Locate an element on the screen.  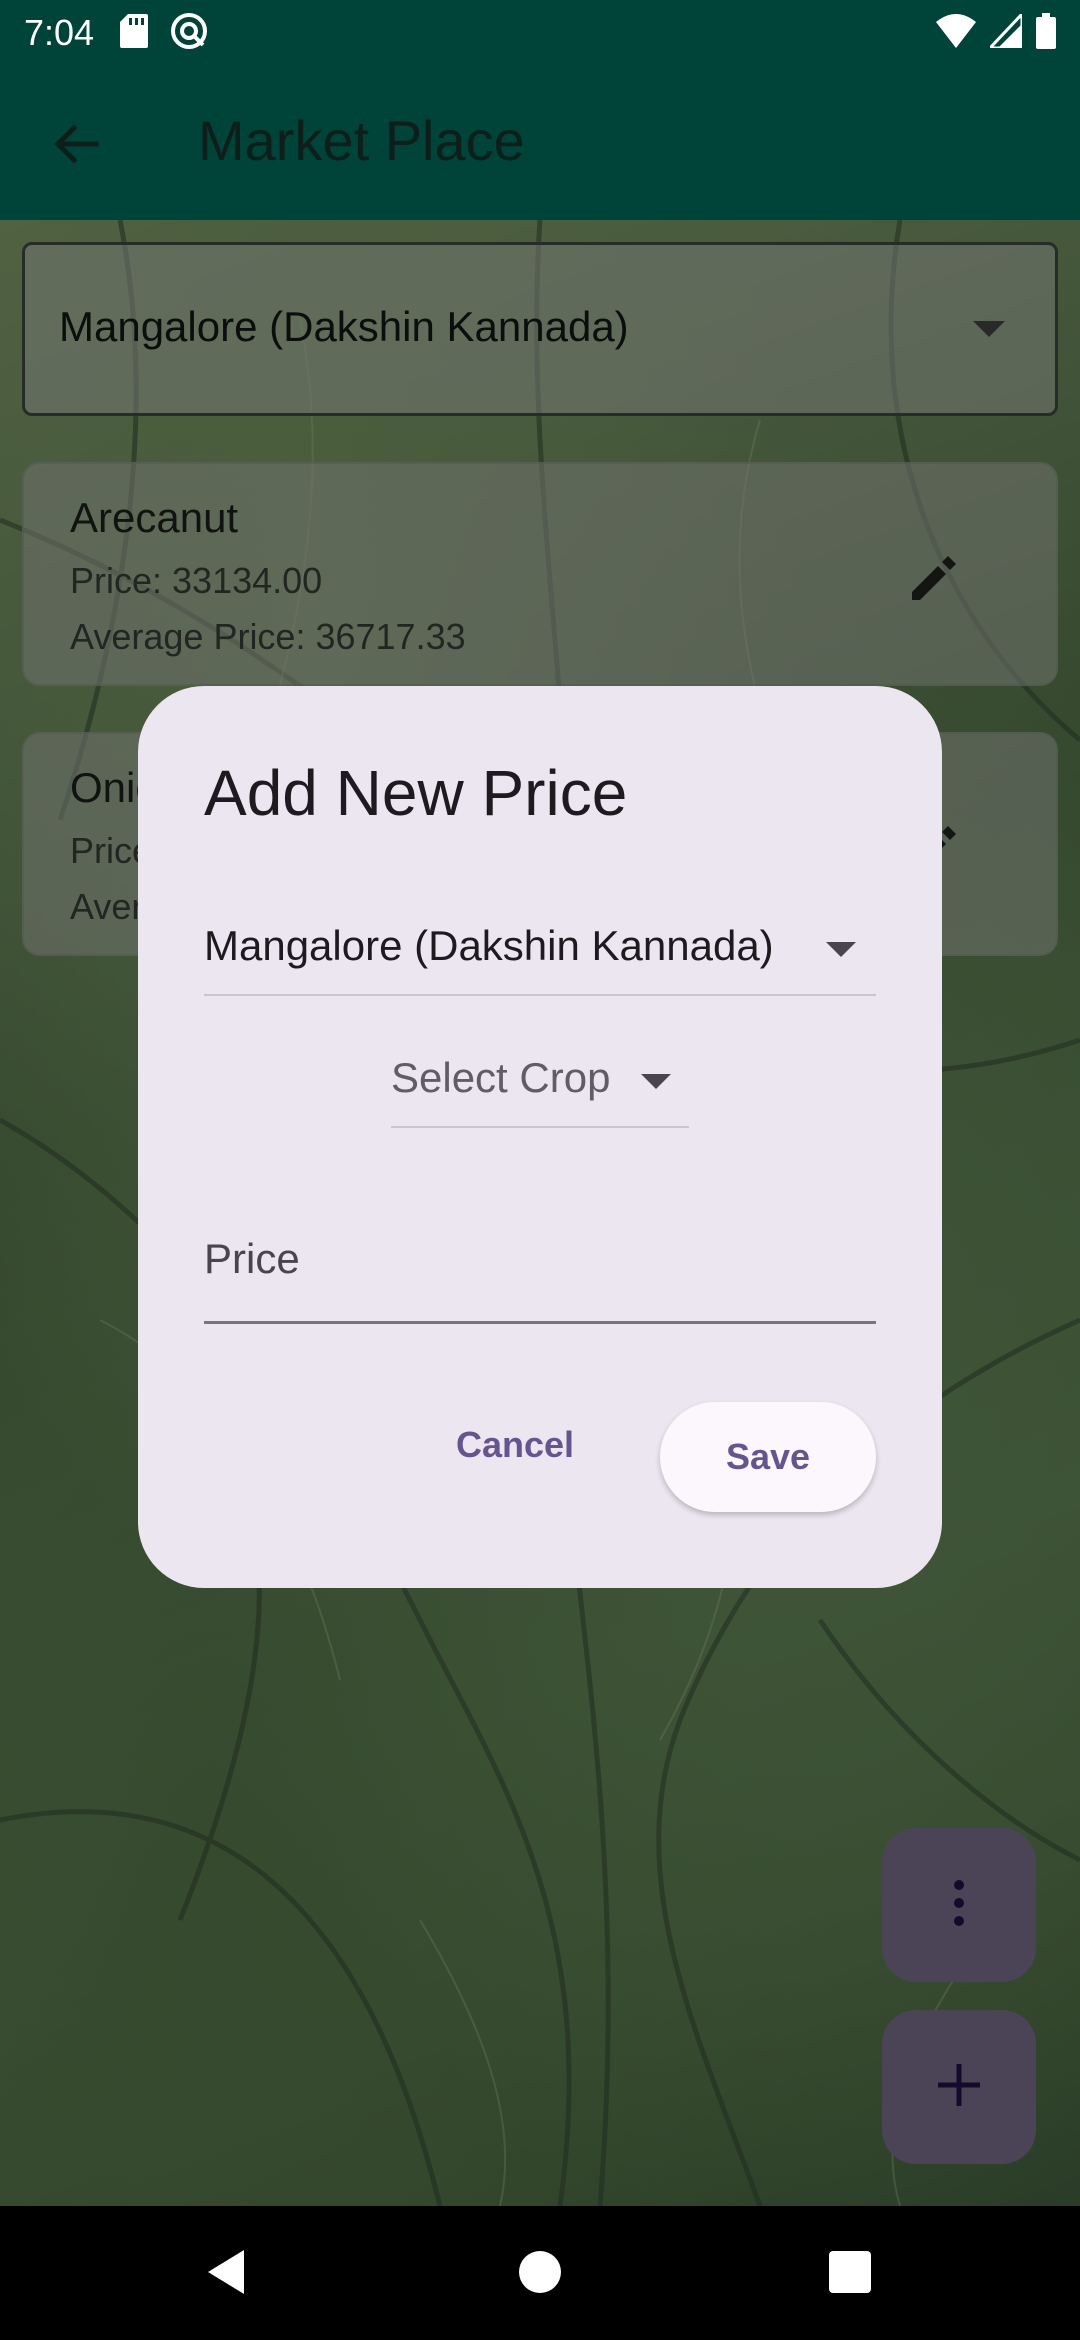
app-bar: Market Place is located at coordinates (540, 143).